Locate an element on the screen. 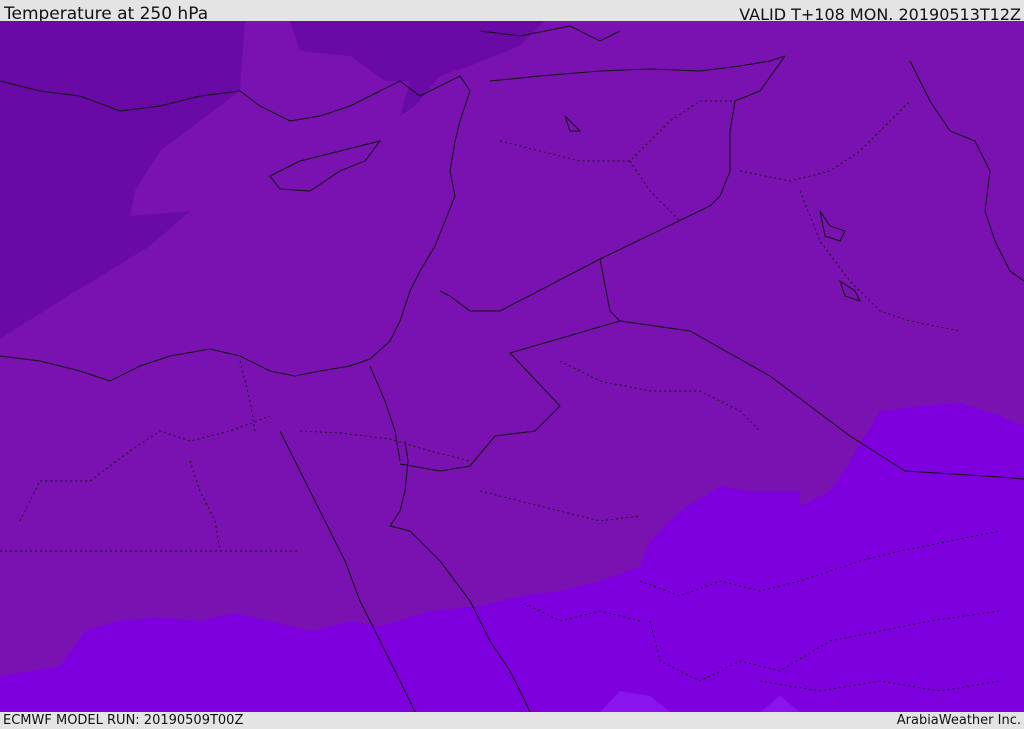  temperature-band-warm-east is located at coordinates (947, 452).